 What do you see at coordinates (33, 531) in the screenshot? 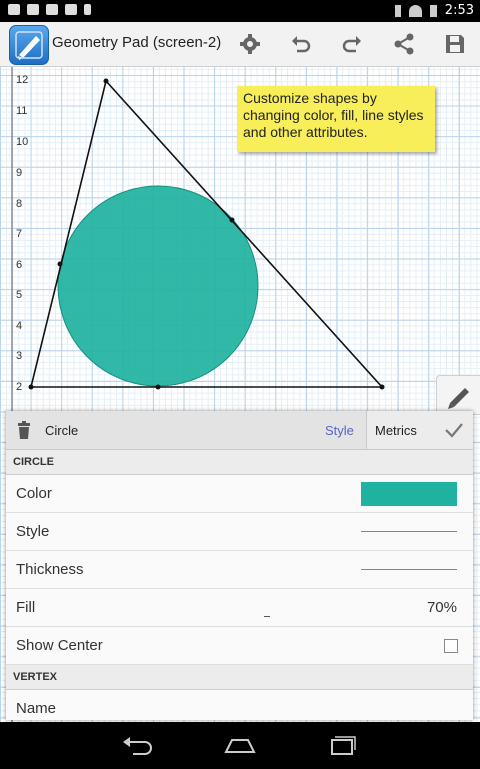
I see `style-label: Style` at bounding box center [33, 531].